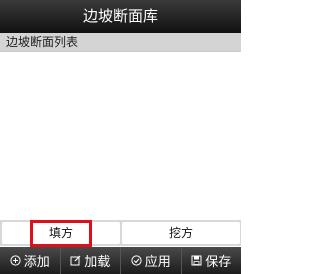  I want to click on tab-bar: 填方 挖方, so click(120, 233).